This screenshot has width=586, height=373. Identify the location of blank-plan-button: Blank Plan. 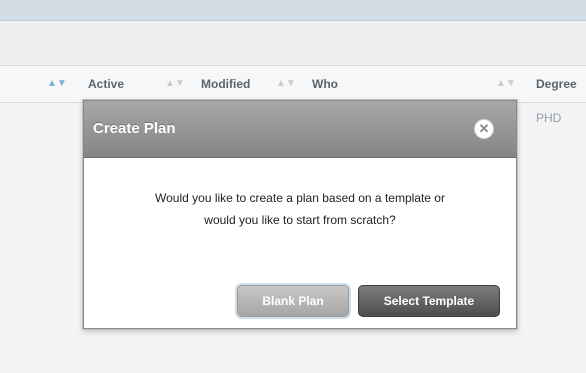
(293, 301).